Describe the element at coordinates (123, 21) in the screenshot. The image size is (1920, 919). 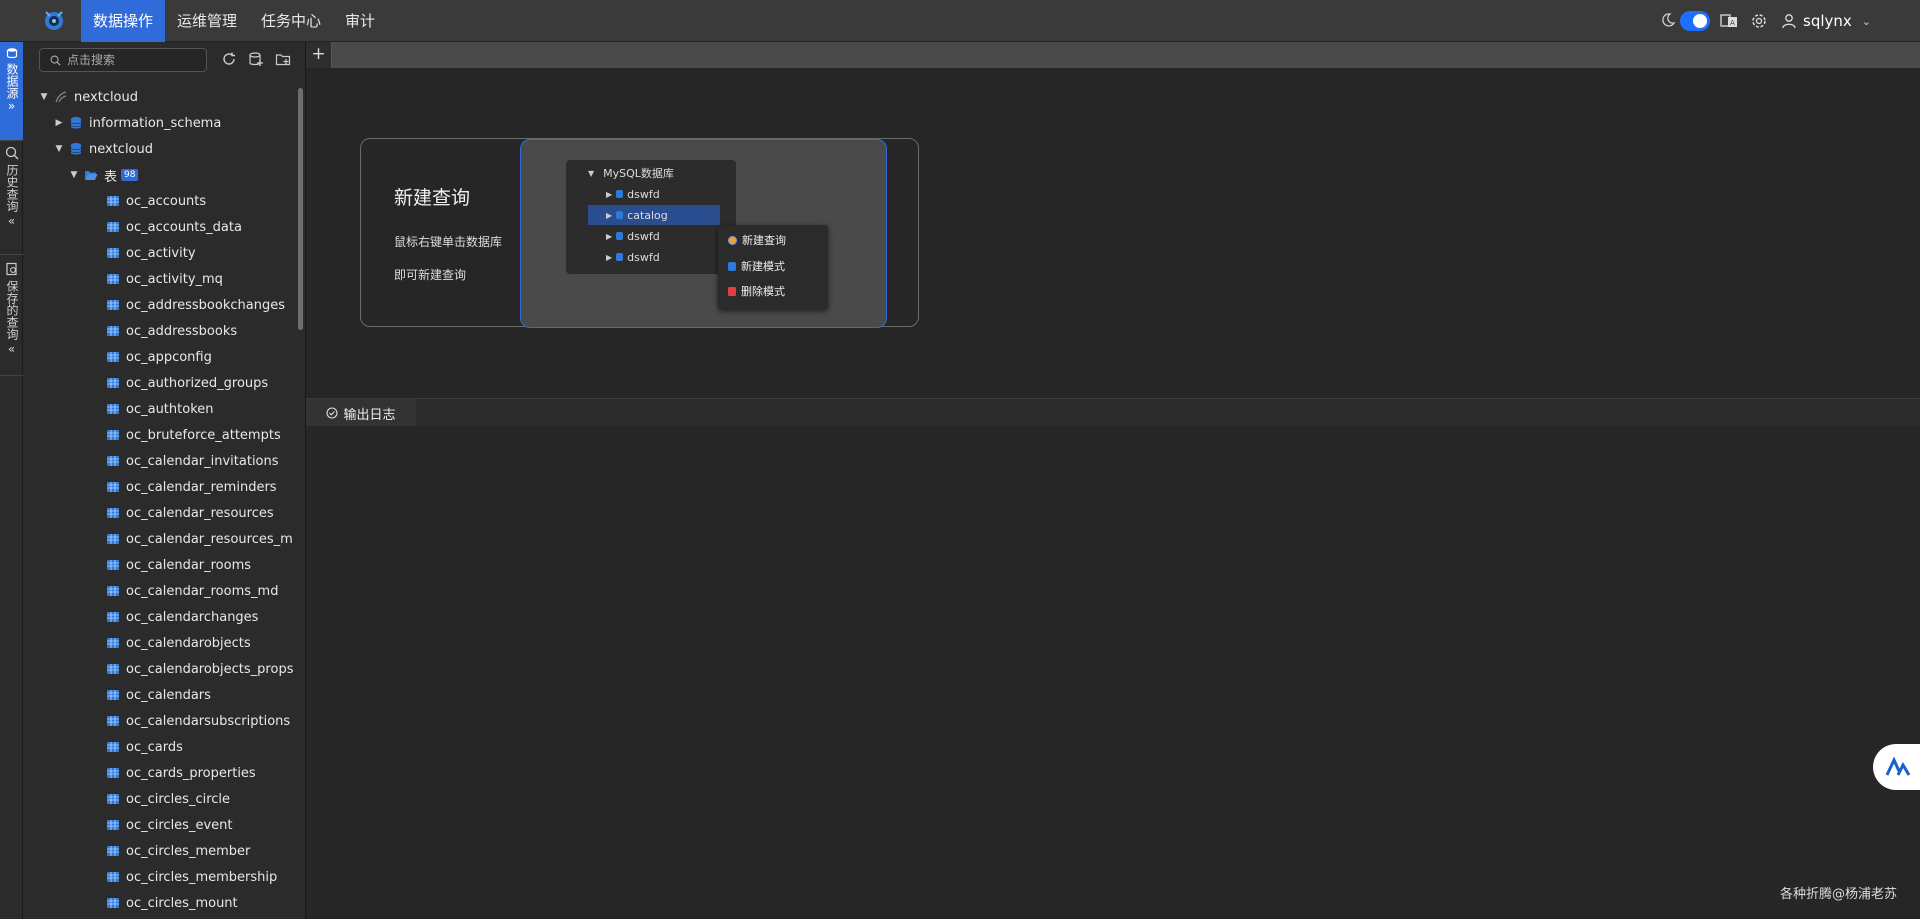
I see `nav-data-ops: 数据操作` at that location.